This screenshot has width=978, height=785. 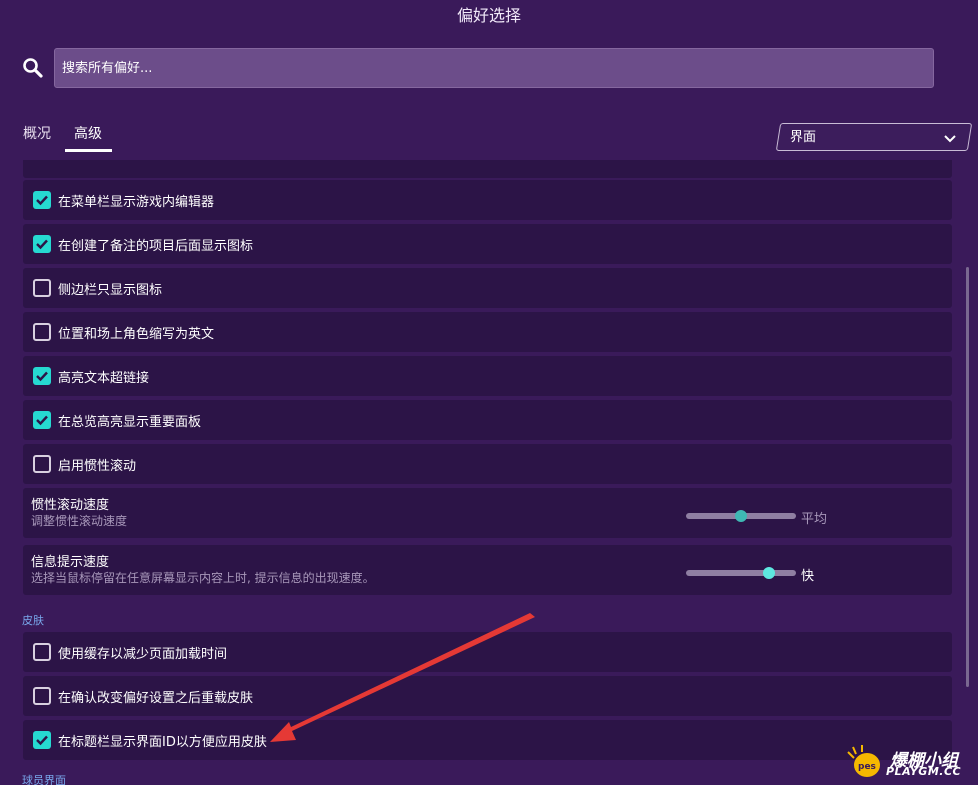 I want to click on window-title: 偏好选择, so click(x=488, y=15).